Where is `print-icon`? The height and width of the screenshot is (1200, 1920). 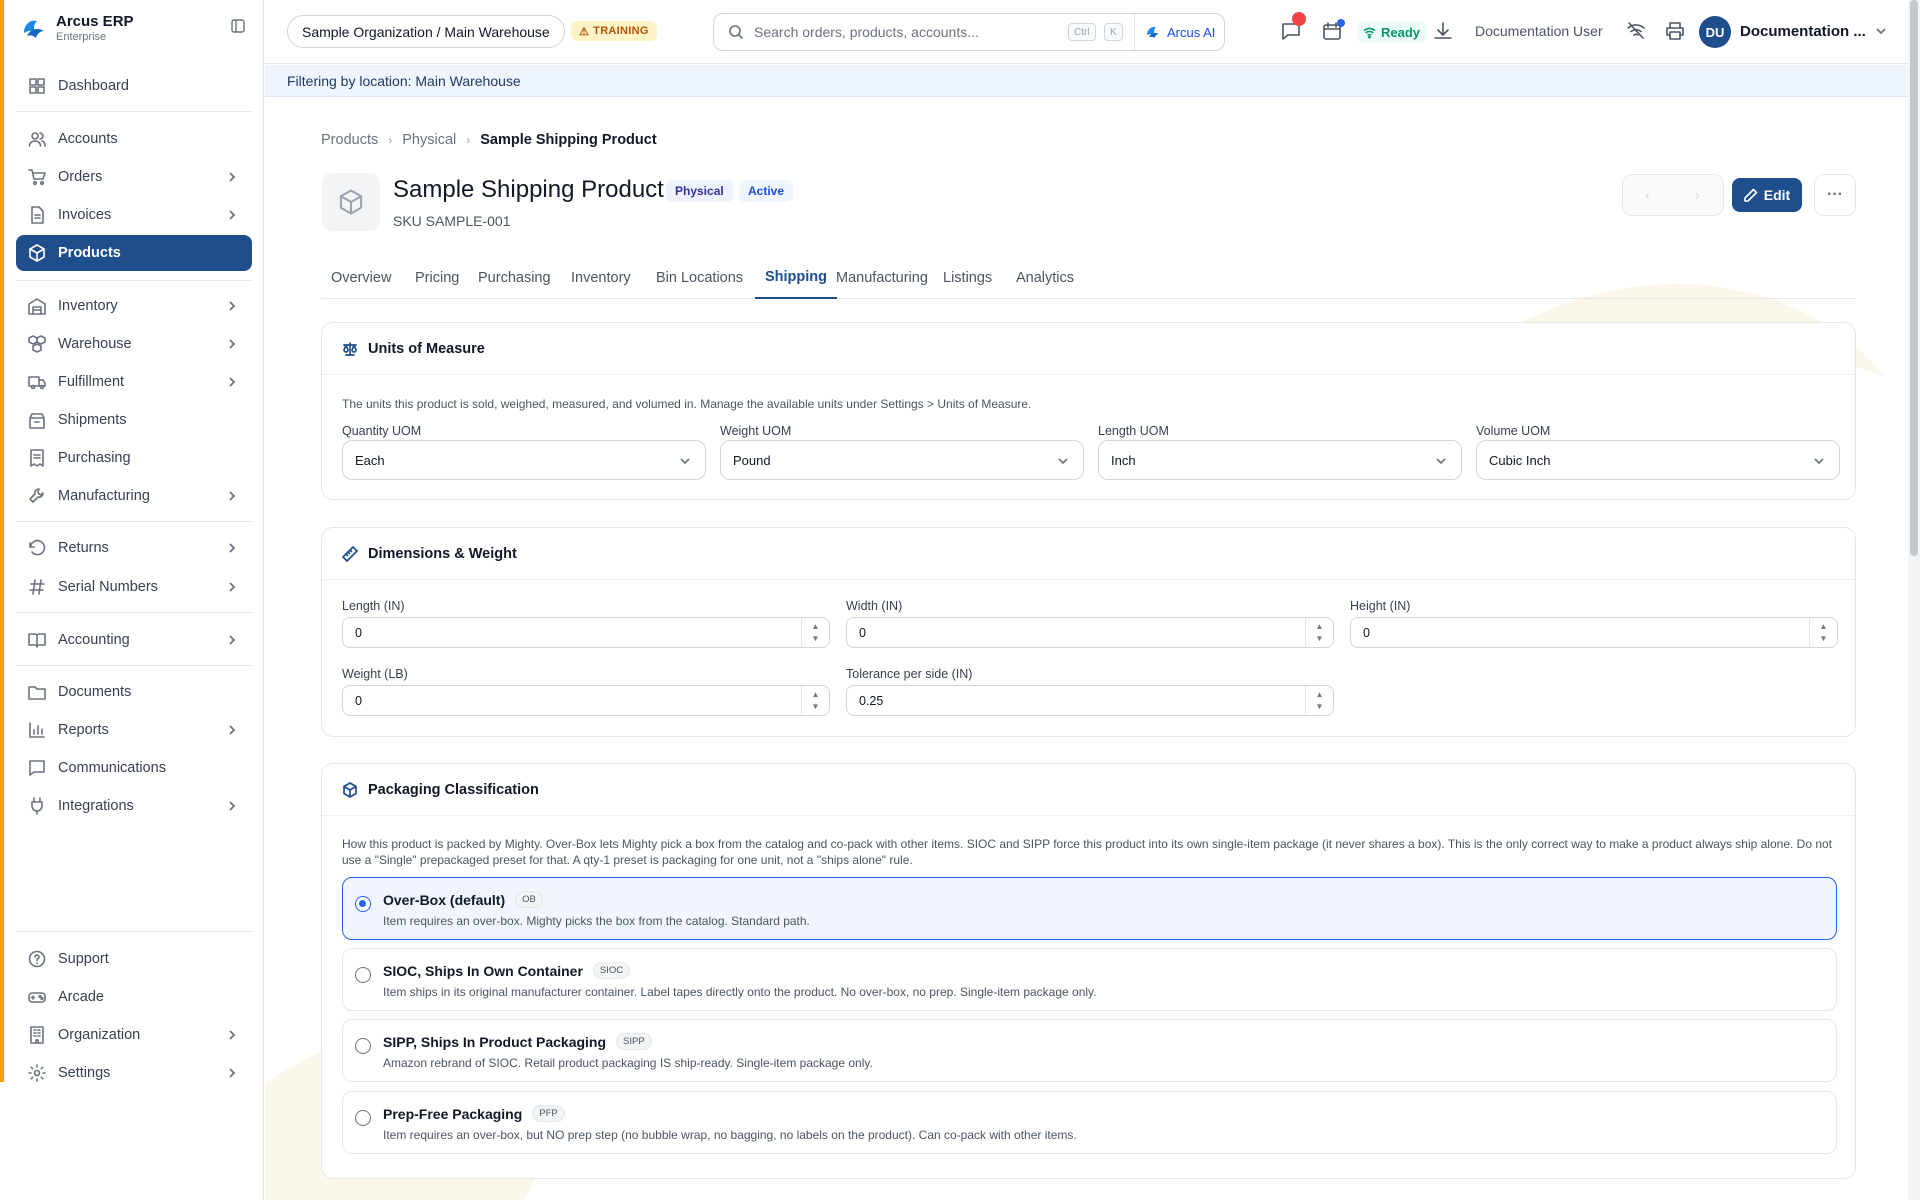
print-icon is located at coordinates (1676, 32).